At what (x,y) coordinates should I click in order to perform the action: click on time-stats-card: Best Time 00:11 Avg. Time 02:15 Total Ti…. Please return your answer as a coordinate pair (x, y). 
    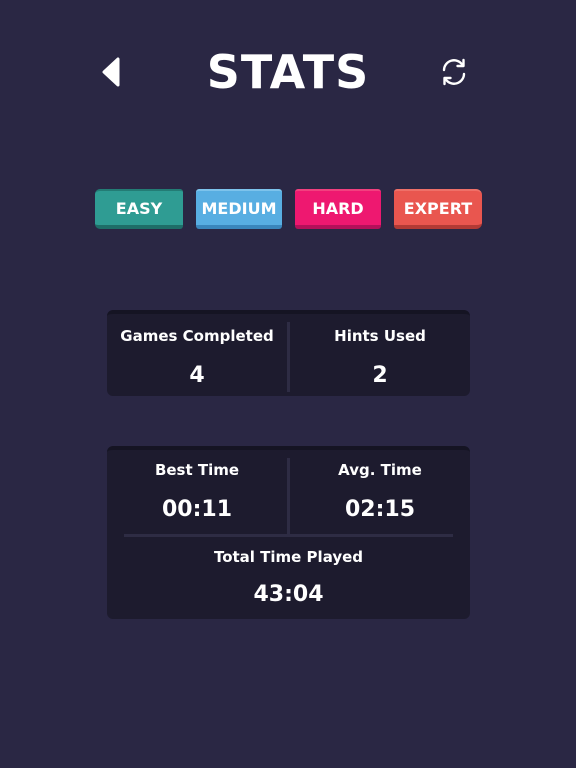
    Looking at the image, I should click on (288, 532).